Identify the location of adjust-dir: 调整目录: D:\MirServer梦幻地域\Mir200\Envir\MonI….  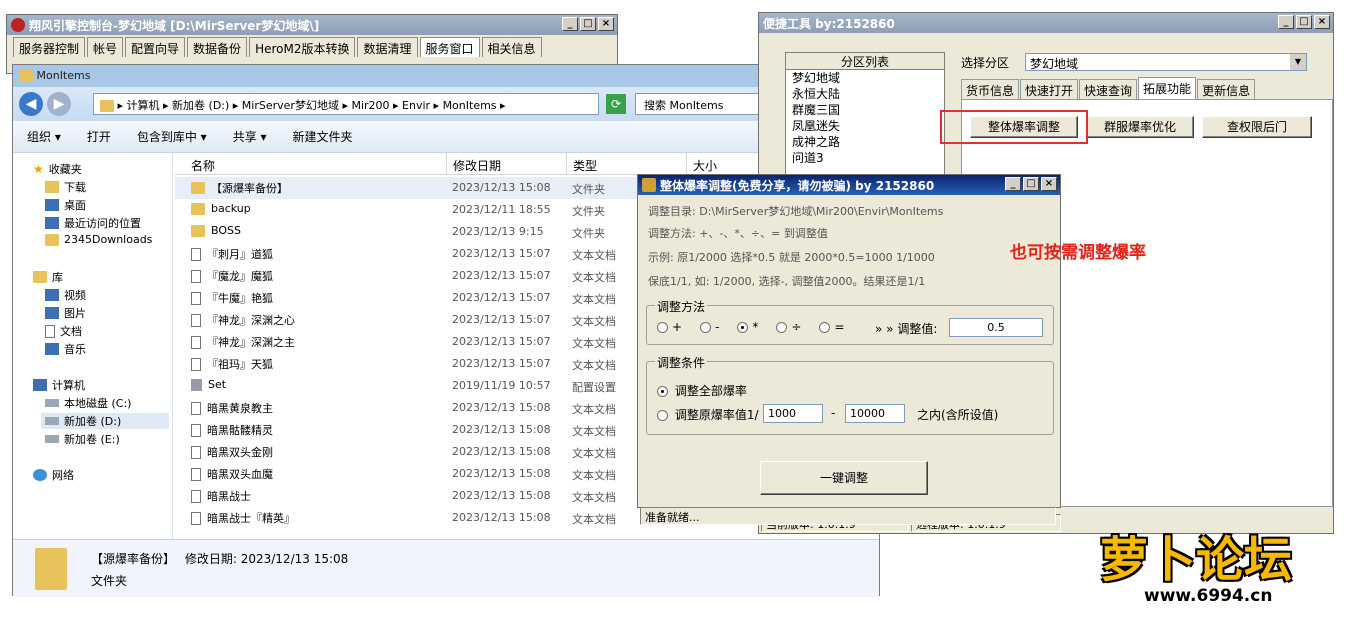
(796, 211).